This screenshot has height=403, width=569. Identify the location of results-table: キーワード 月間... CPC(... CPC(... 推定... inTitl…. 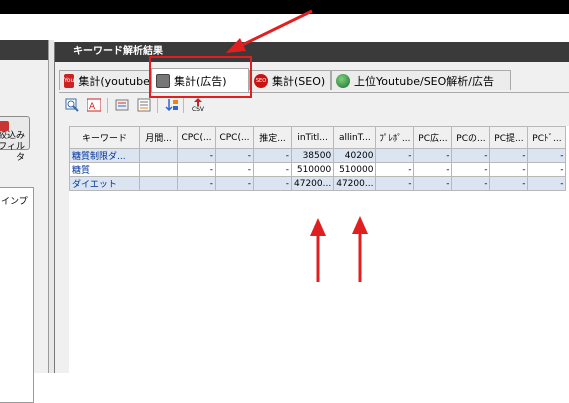
(318, 158).